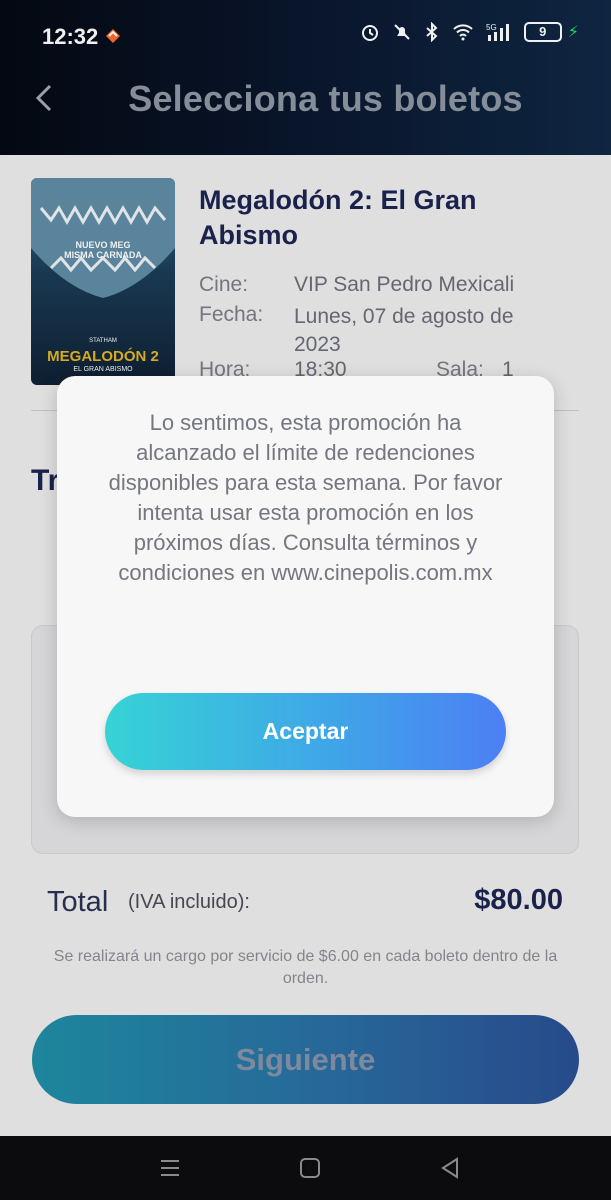 The height and width of the screenshot is (1200, 611). What do you see at coordinates (305, 731) in the screenshot?
I see `accept-button: Aceptar` at bounding box center [305, 731].